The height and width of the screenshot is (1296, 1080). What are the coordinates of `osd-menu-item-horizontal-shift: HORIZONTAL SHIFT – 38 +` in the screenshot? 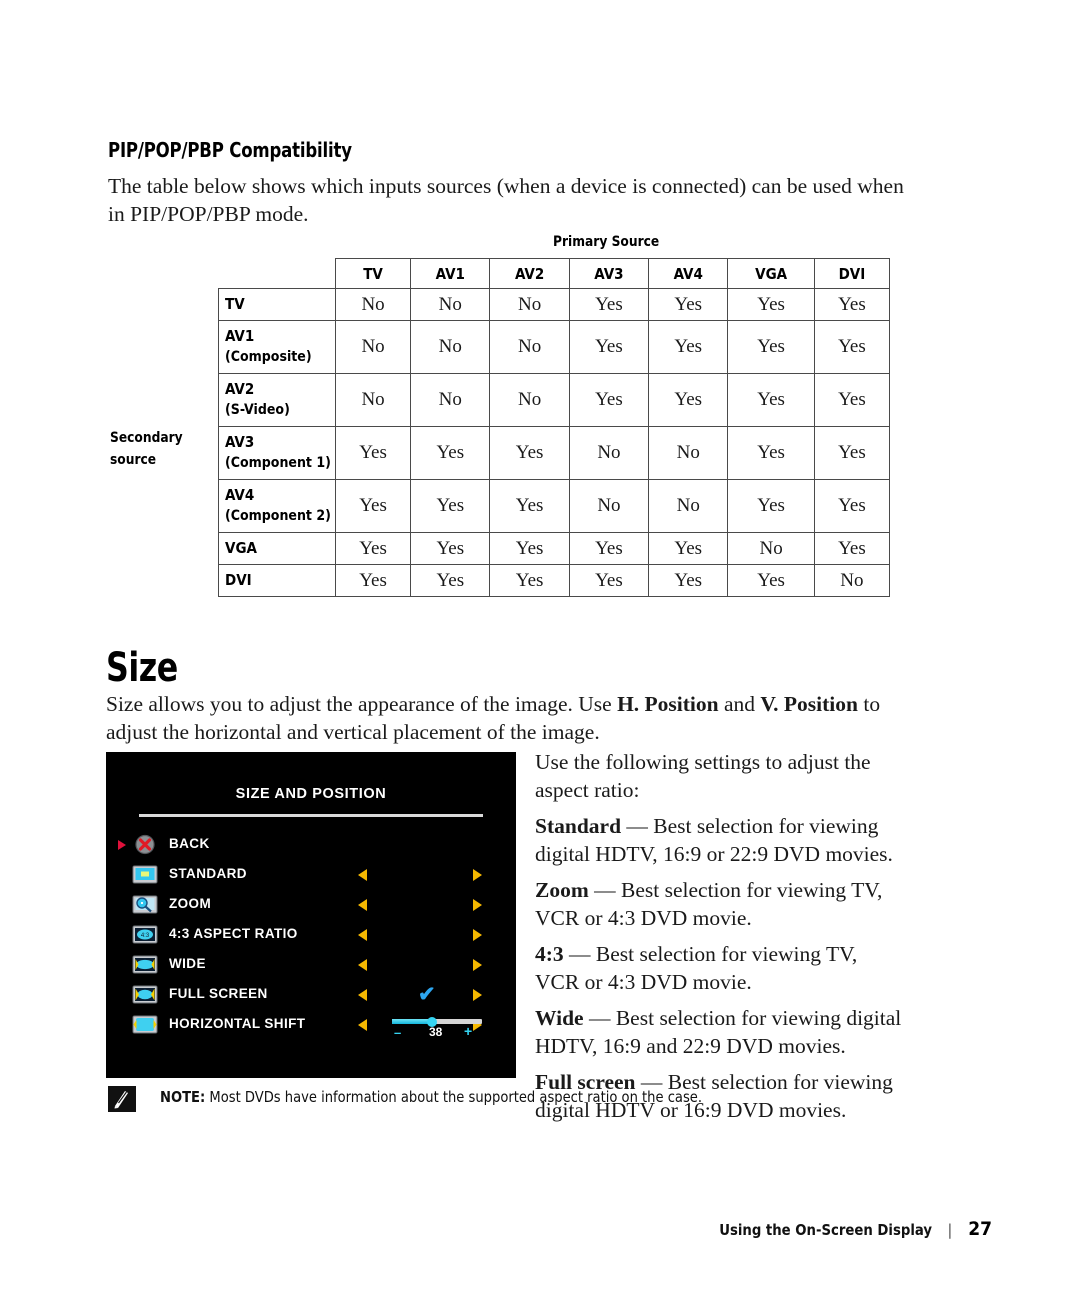 It's located at (311, 1025).